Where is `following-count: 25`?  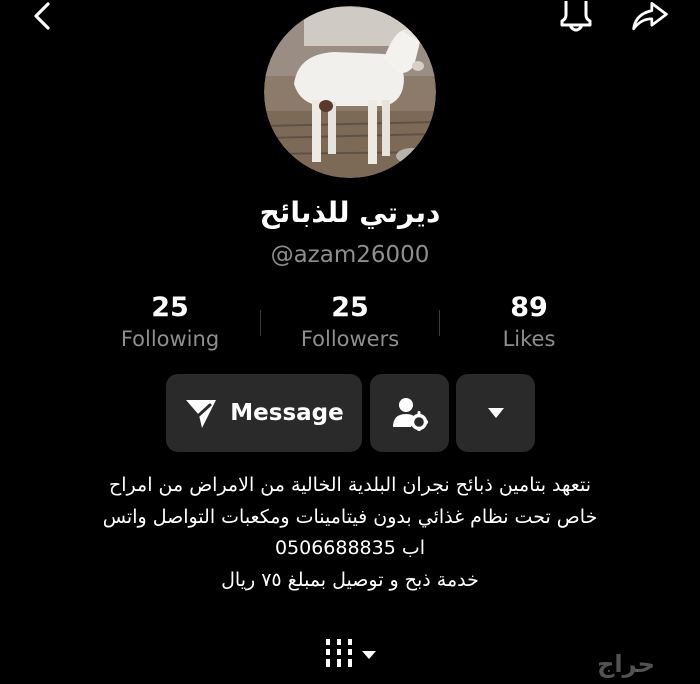 following-count: 25 is located at coordinates (170, 307).